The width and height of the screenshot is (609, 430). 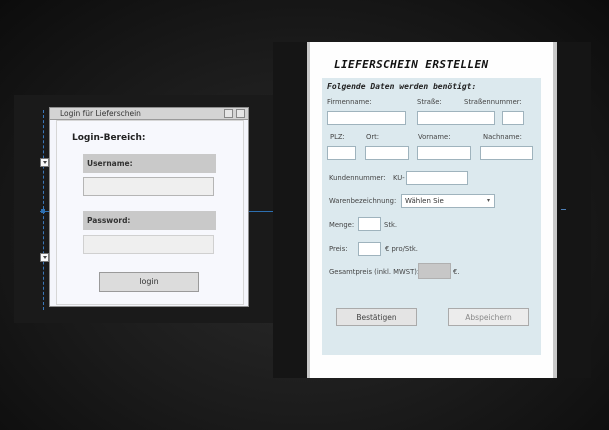 I want to click on firmenname-input, so click(x=366, y=118).